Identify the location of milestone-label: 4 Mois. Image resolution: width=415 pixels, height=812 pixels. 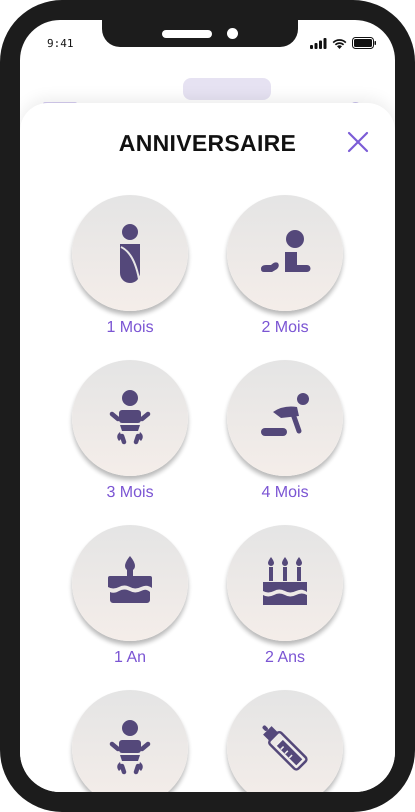
(285, 493).